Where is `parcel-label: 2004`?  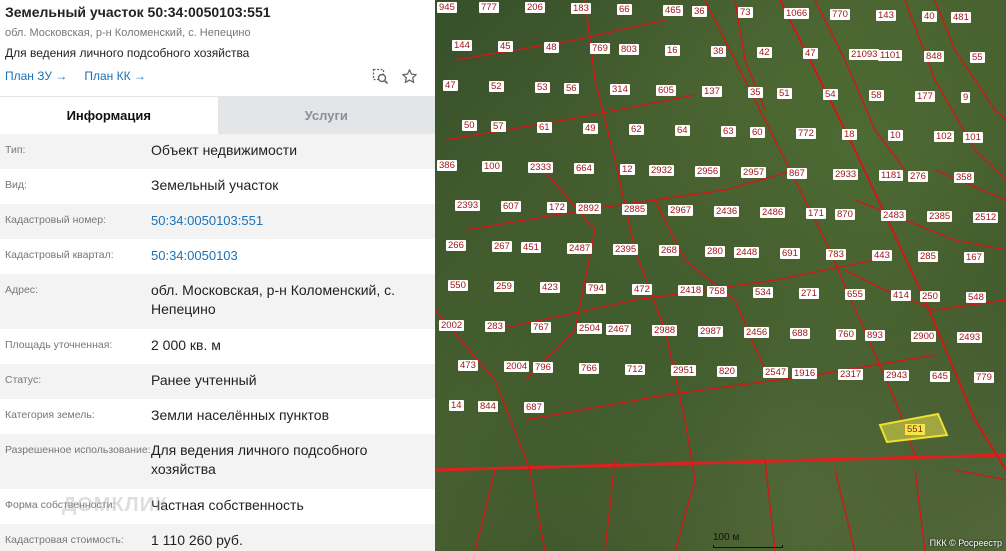 parcel-label: 2004 is located at coordinates (517, 366).